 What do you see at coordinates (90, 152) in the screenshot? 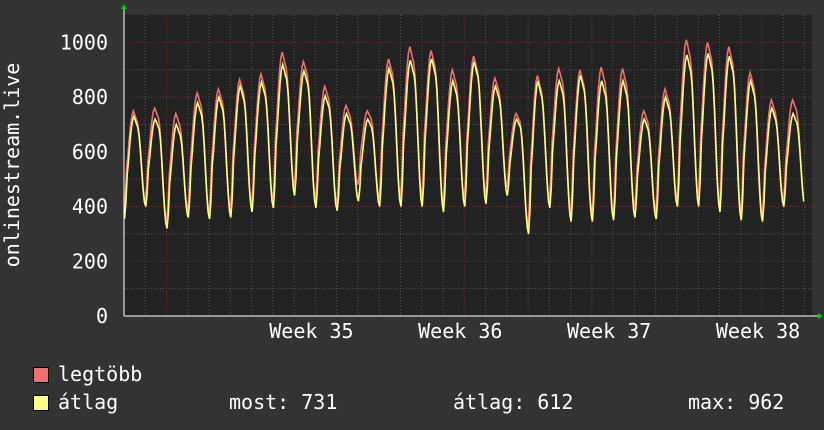
I see `y-tick-label: 600` at bounding box center [90, 152].